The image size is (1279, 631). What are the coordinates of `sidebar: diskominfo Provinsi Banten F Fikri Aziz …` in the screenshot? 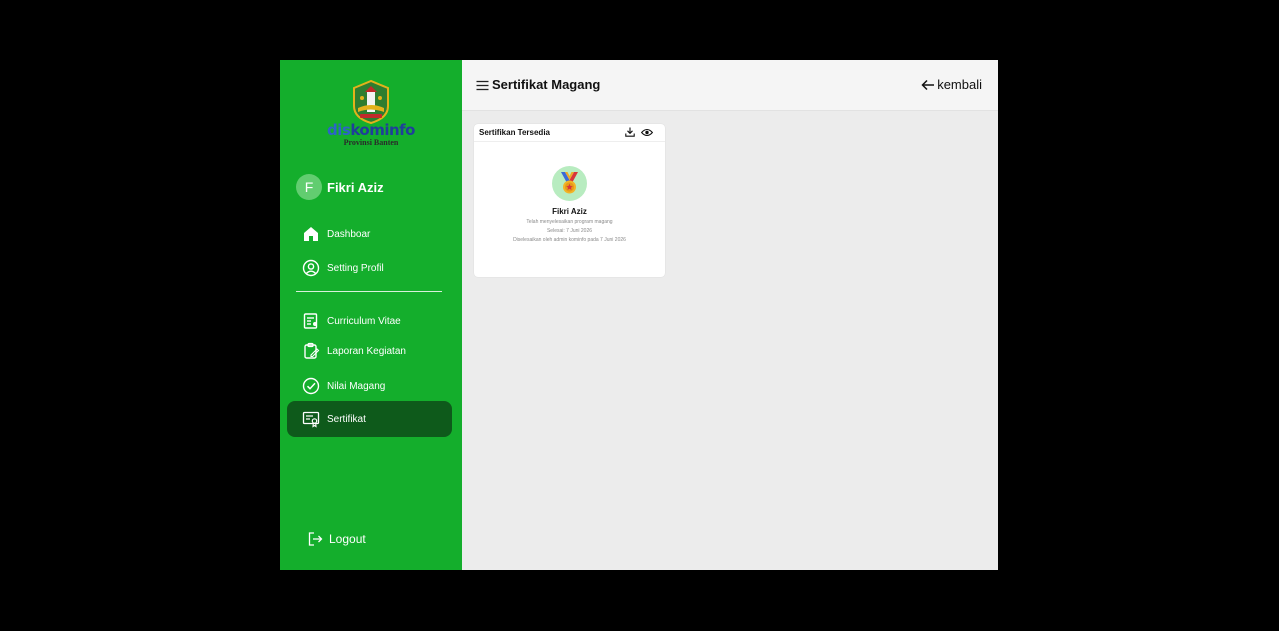 It's located at (371, 315).